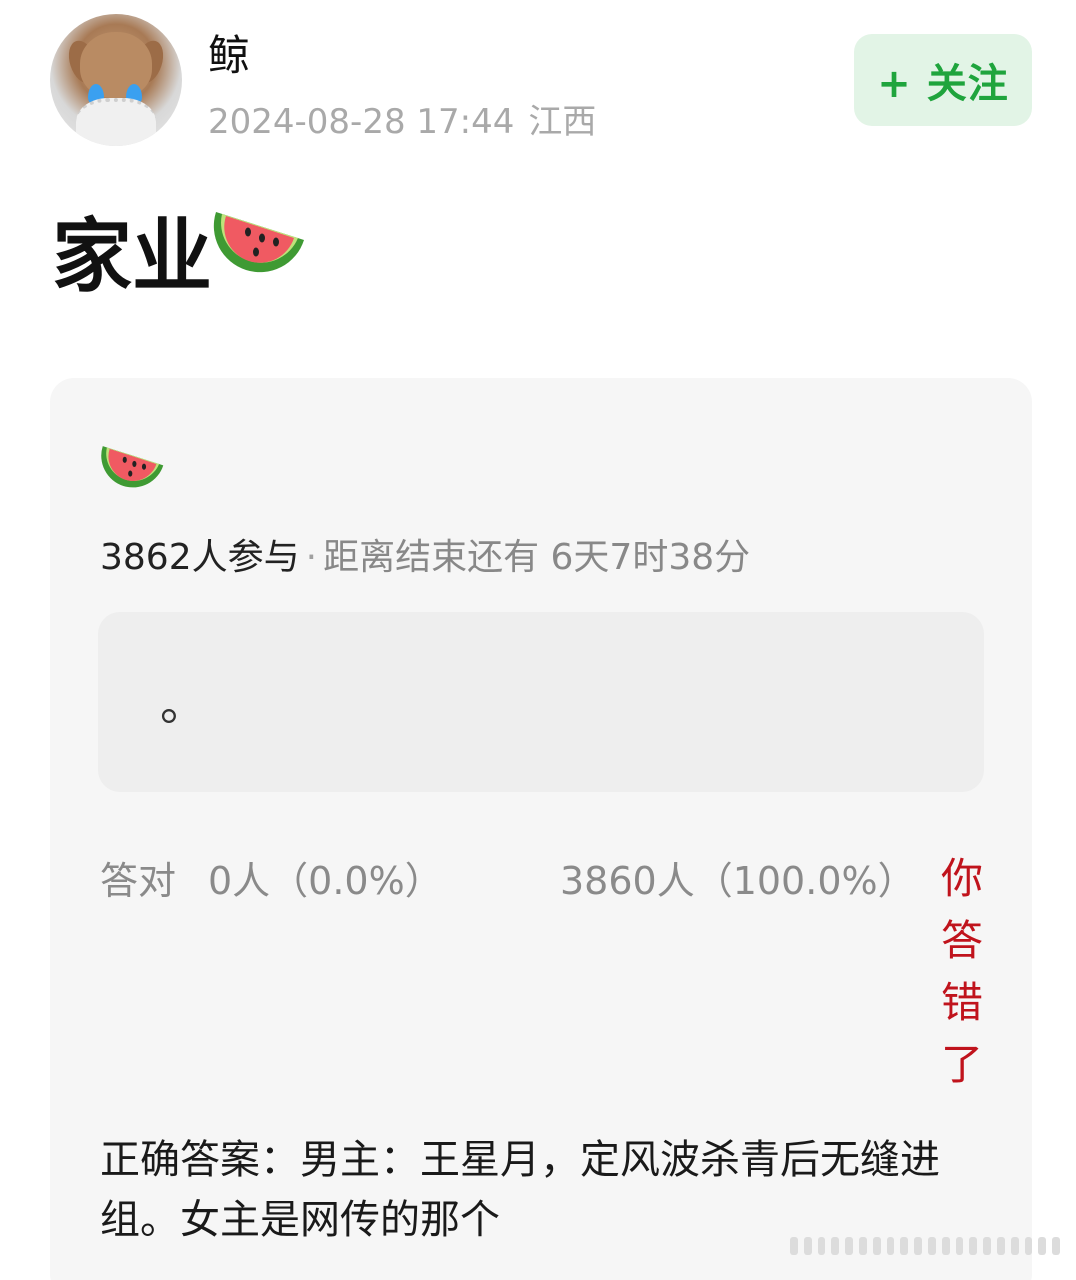  Describe the element at coordinates (520, 1190) in the screenshot. I see `correct-answer-text: 正确答案：男主：王星月，定风波杀青后无缝进组。女主是网传的那个` at that location.